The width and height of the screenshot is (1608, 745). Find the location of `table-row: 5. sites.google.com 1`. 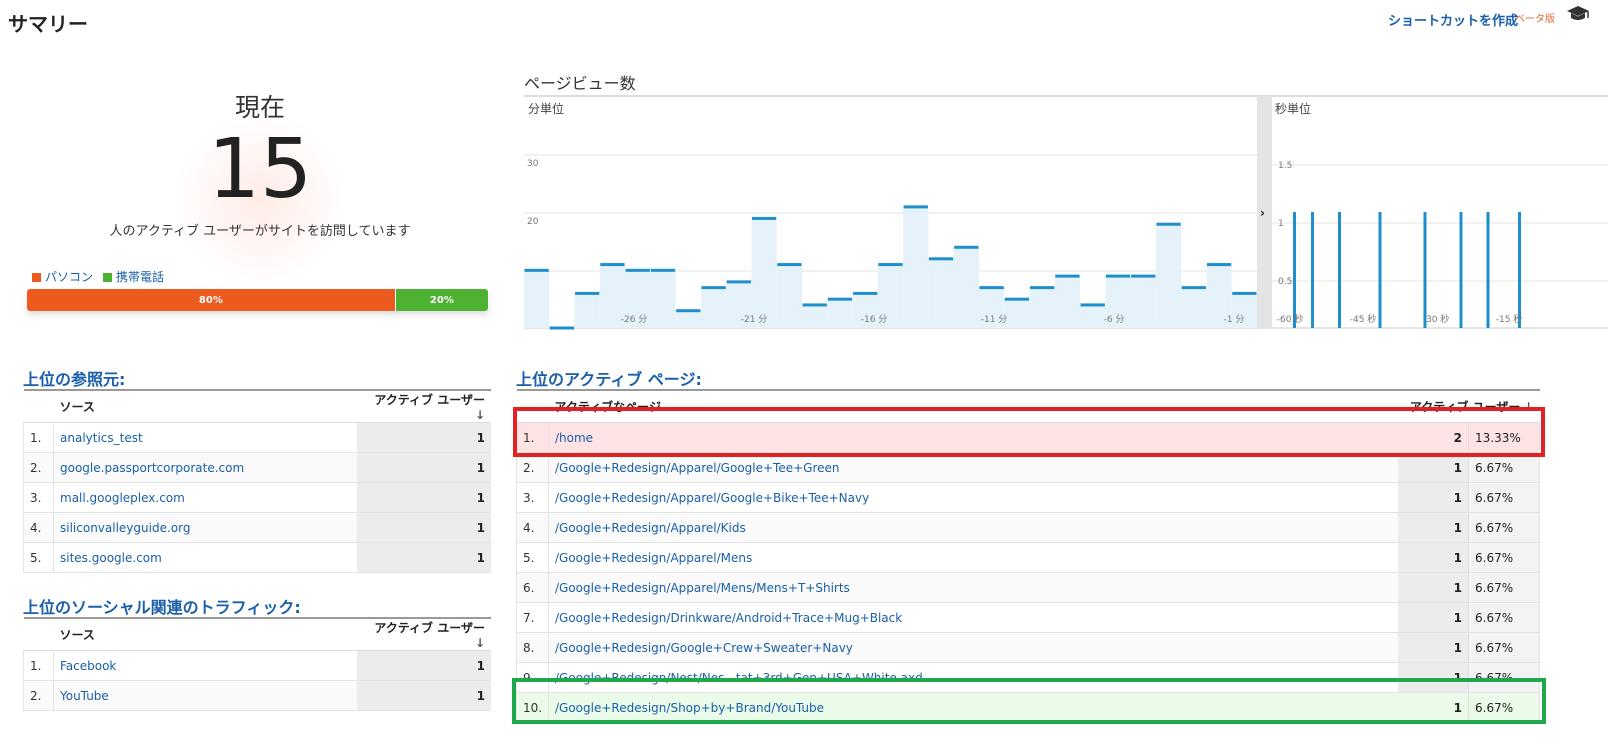

table-row: 5. sites.google.com 1 is located at coordinates (257, 557).